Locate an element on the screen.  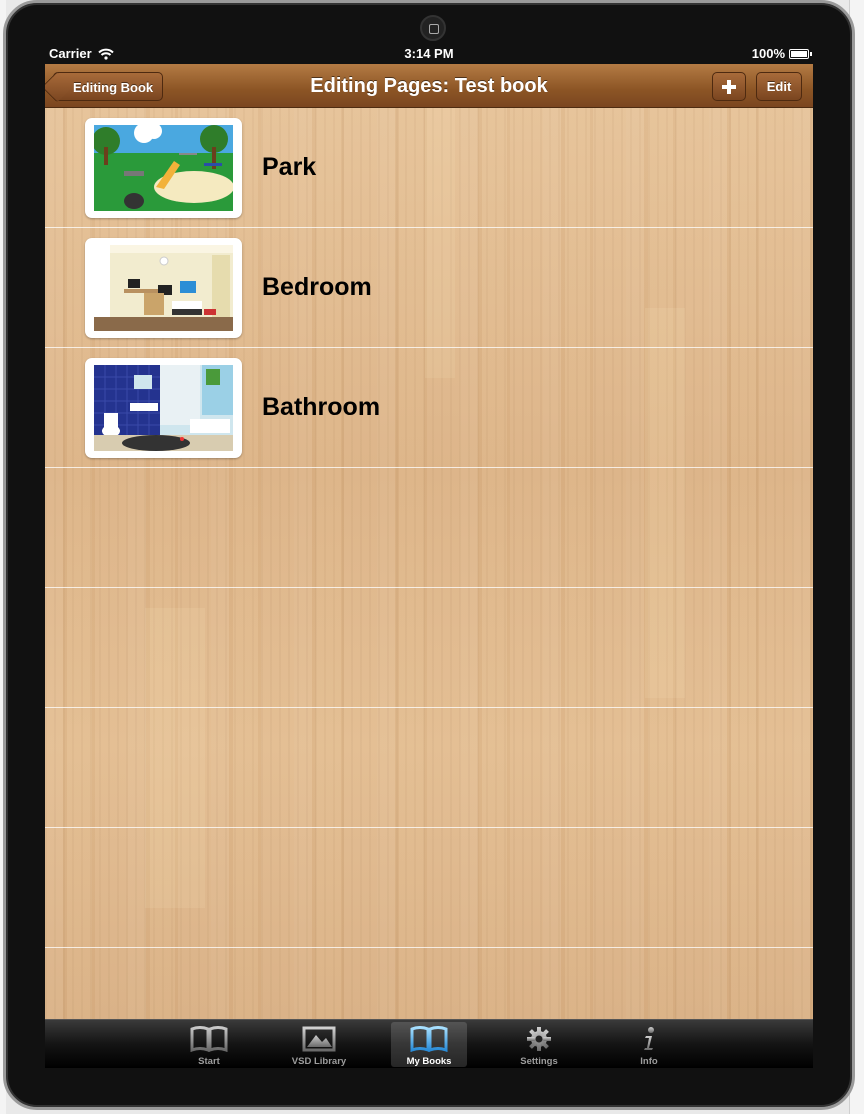
page-label: Bedroom is located at coordinates (317, 287).